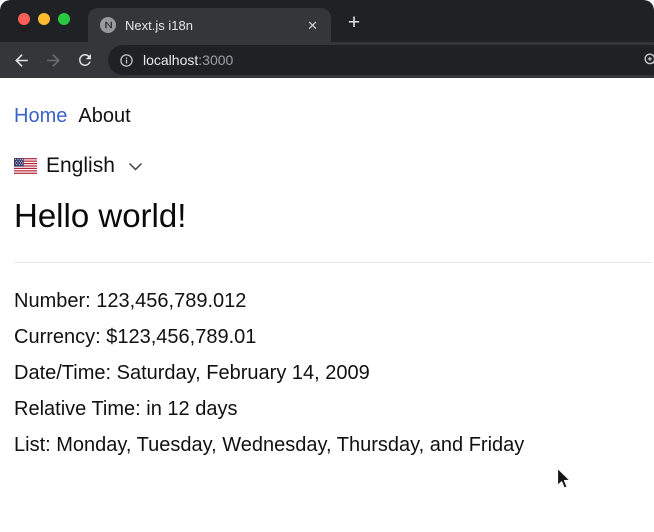  I want to click on browser-toolbar: localhost:3000, so click(327, 60).